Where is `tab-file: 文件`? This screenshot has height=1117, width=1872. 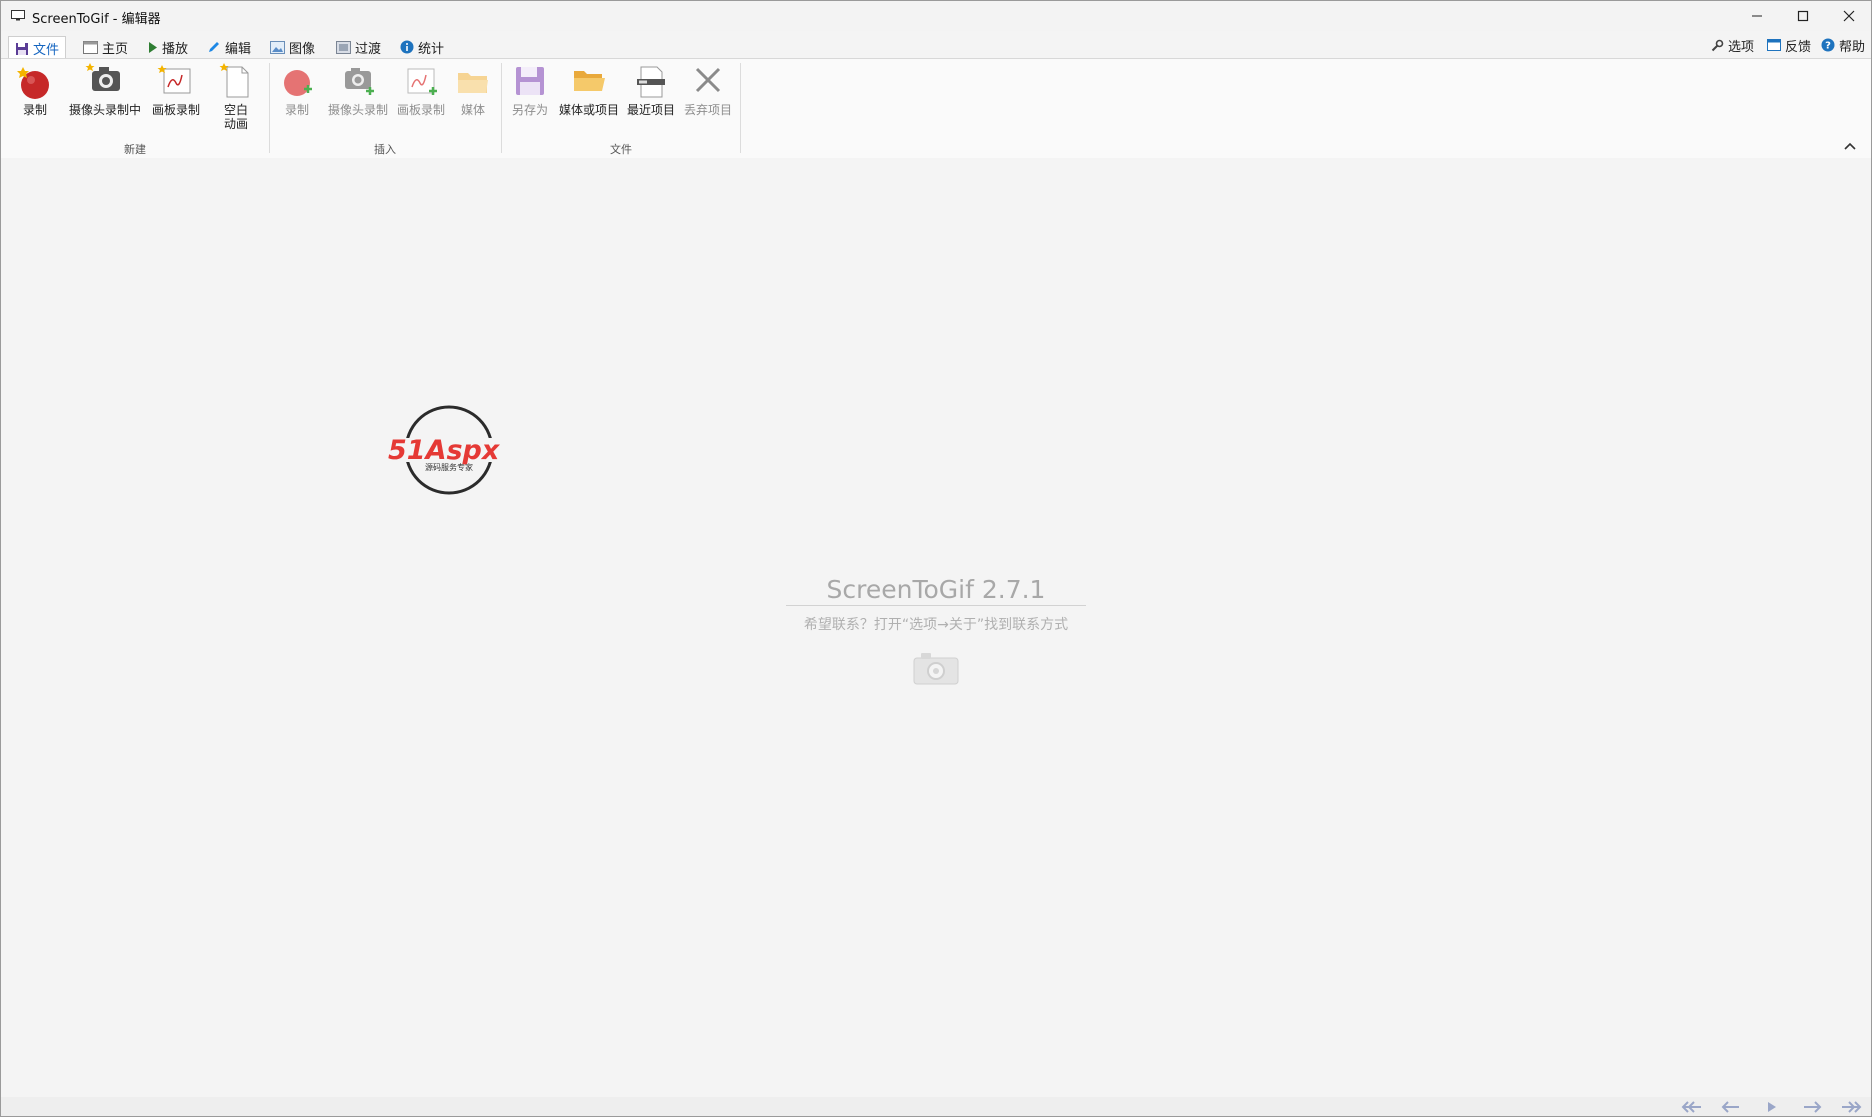
tab-file: 文件 is located at coordinates (37, 48).